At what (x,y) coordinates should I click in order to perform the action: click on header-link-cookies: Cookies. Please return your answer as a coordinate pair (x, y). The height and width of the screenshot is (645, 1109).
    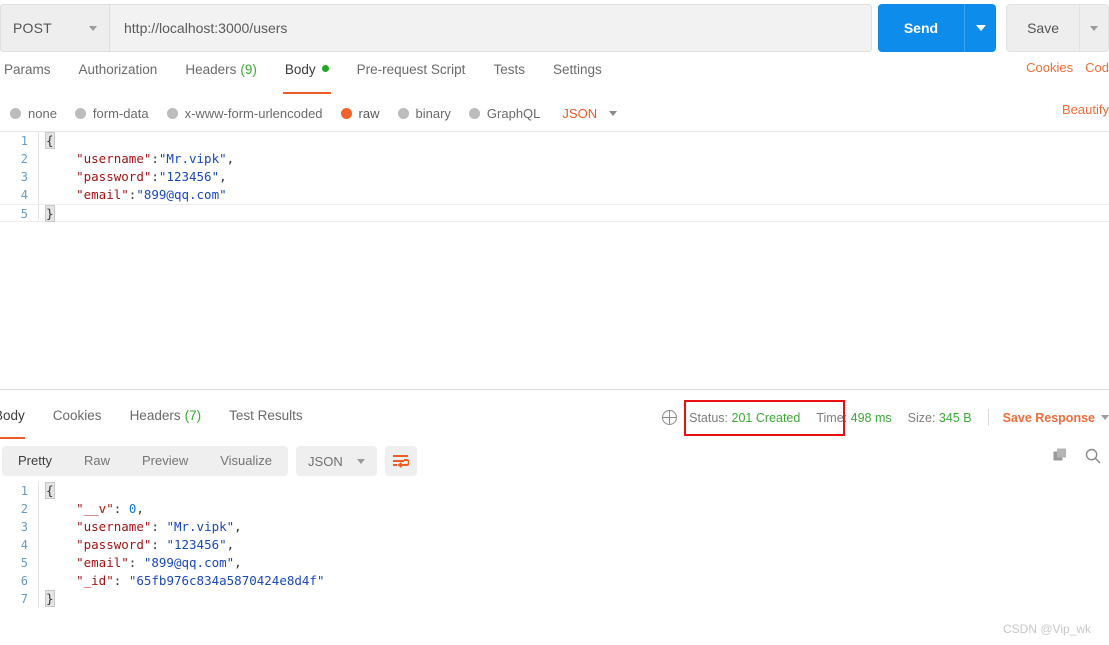
    Looking at the image, I should click on (1049, 67).